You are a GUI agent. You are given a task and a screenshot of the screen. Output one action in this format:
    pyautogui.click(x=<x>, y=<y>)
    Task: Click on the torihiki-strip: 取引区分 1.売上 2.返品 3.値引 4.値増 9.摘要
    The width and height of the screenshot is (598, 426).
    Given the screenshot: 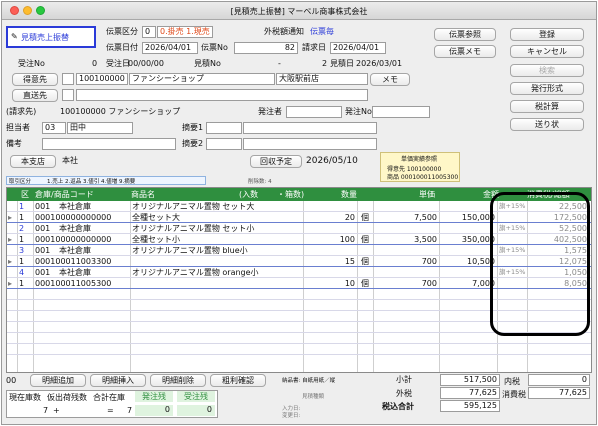 What is the action you would take?
    pyautogui.click(x=106, y=180)
    